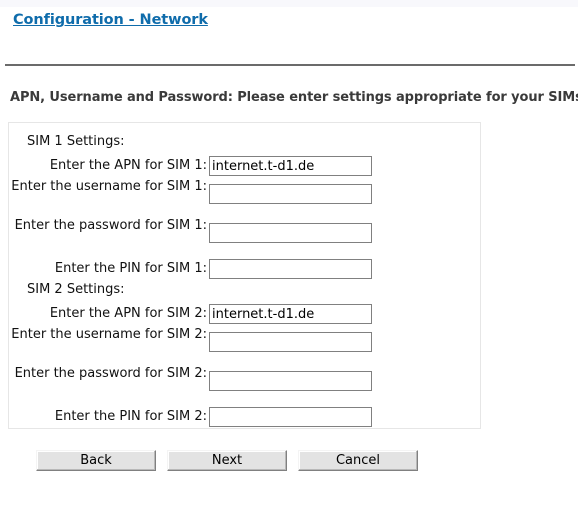  I want to click on sim1-pin-input, so click(290, 269).